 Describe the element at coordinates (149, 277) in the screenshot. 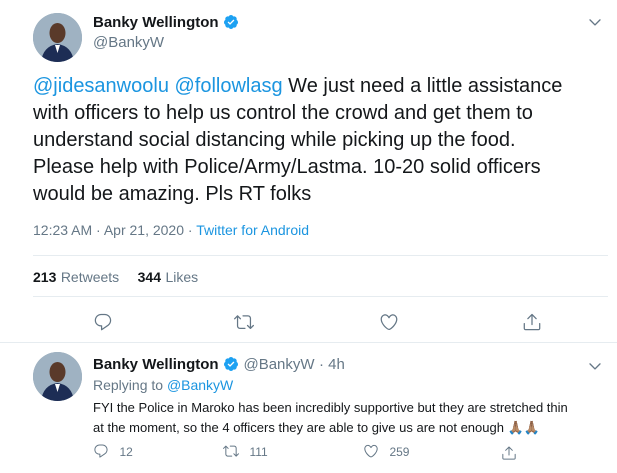

I see `likes-count: 344` at that location.